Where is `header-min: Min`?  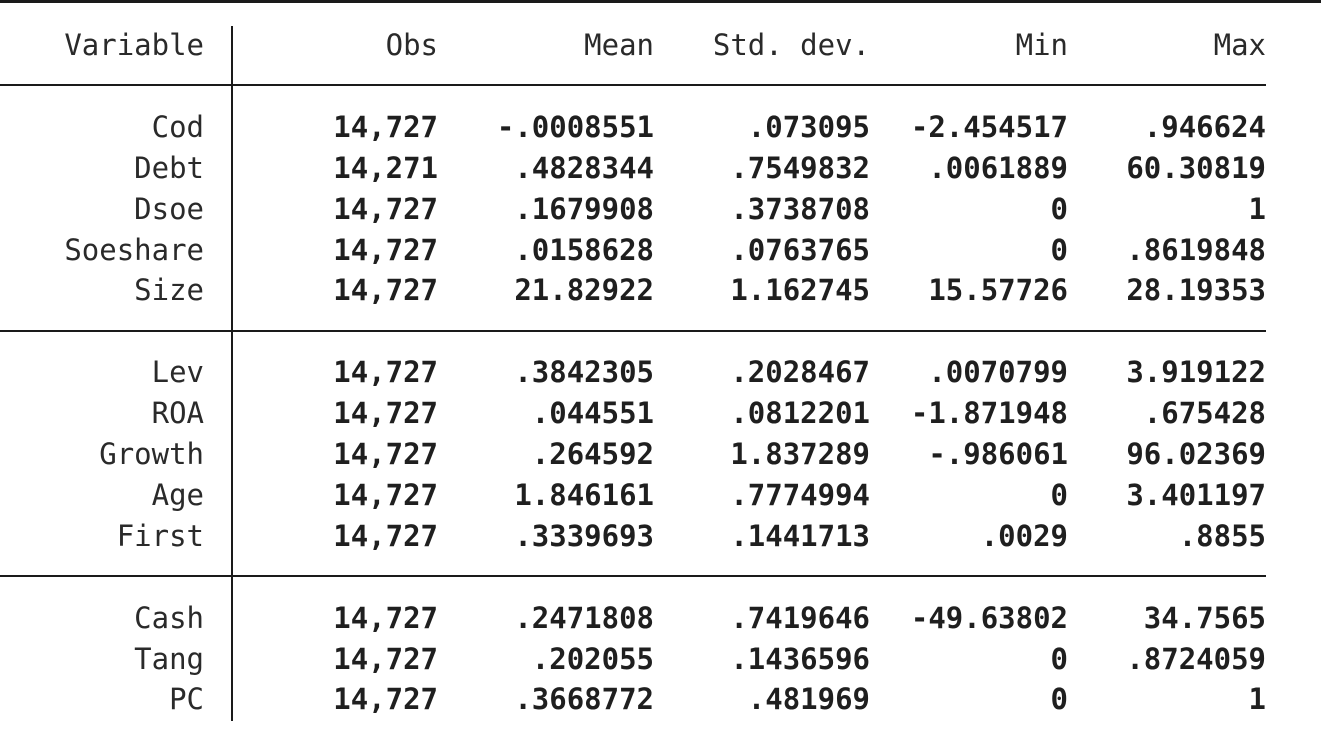
header-min: Min is located at coordinates (1041, 45).